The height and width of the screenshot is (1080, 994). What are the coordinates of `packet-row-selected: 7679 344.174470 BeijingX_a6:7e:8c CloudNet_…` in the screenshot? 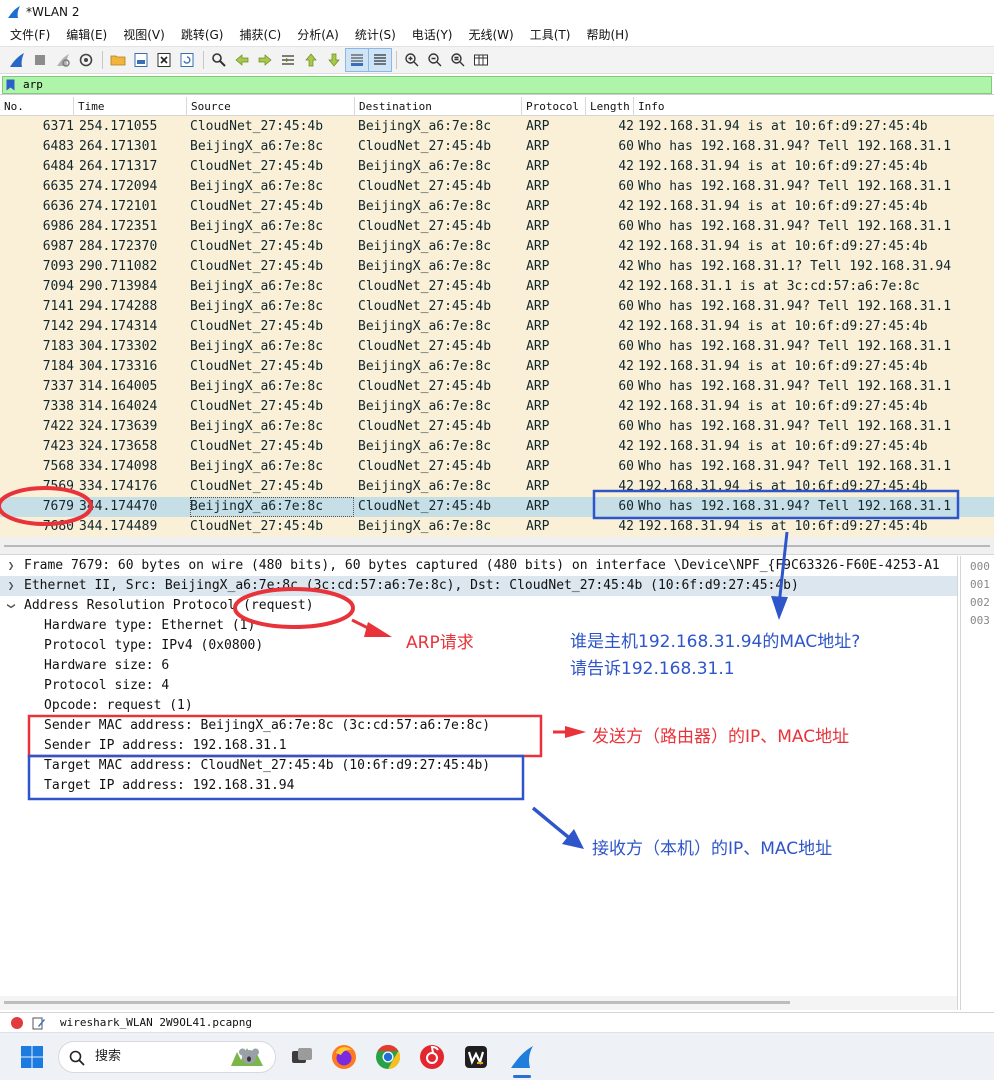 It's located at (497, 507).